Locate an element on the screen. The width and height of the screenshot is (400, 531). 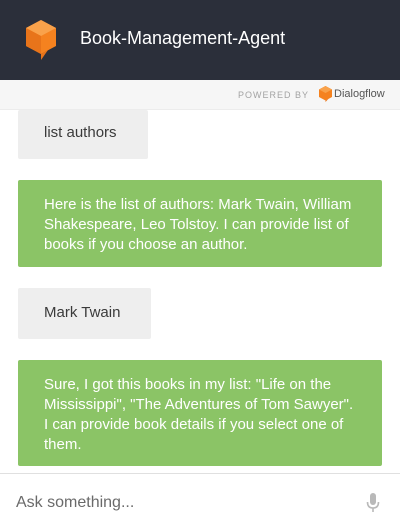
chat-bubble-cube-icon is located at coordinates (41, 40).